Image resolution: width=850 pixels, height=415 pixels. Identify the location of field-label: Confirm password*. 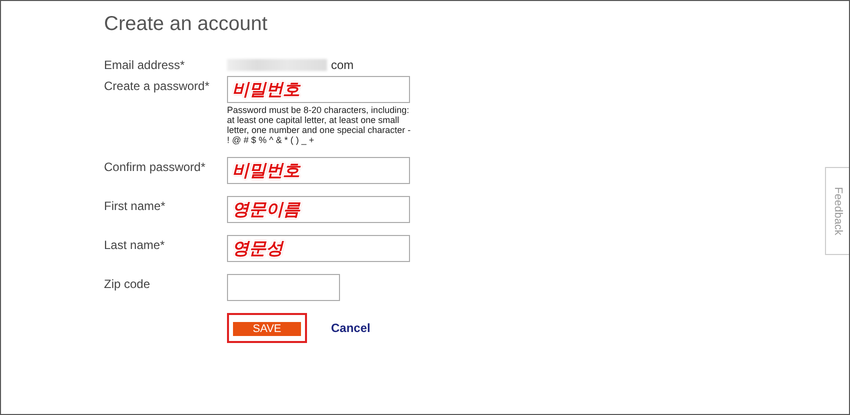
(155, 166).